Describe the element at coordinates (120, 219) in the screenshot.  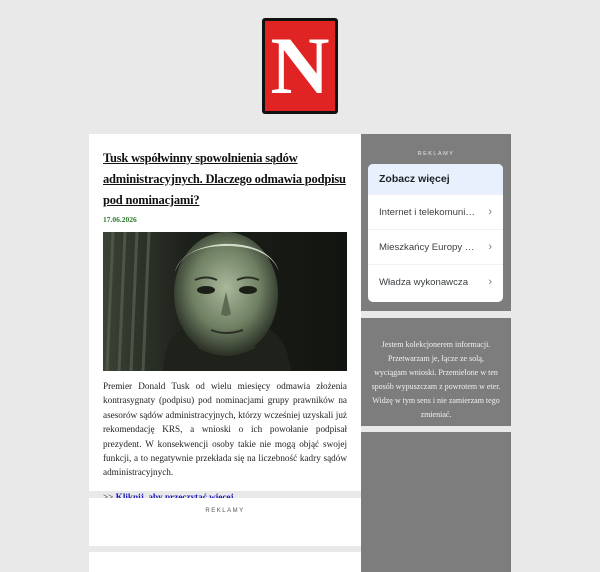
I see `article-date: 17.06.2026` at that location.